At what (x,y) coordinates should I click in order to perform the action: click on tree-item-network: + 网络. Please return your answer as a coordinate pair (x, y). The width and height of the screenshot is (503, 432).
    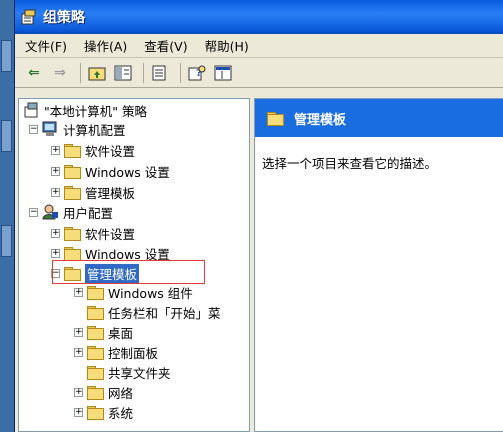
    Looking at the image, I should click on (103, 392).